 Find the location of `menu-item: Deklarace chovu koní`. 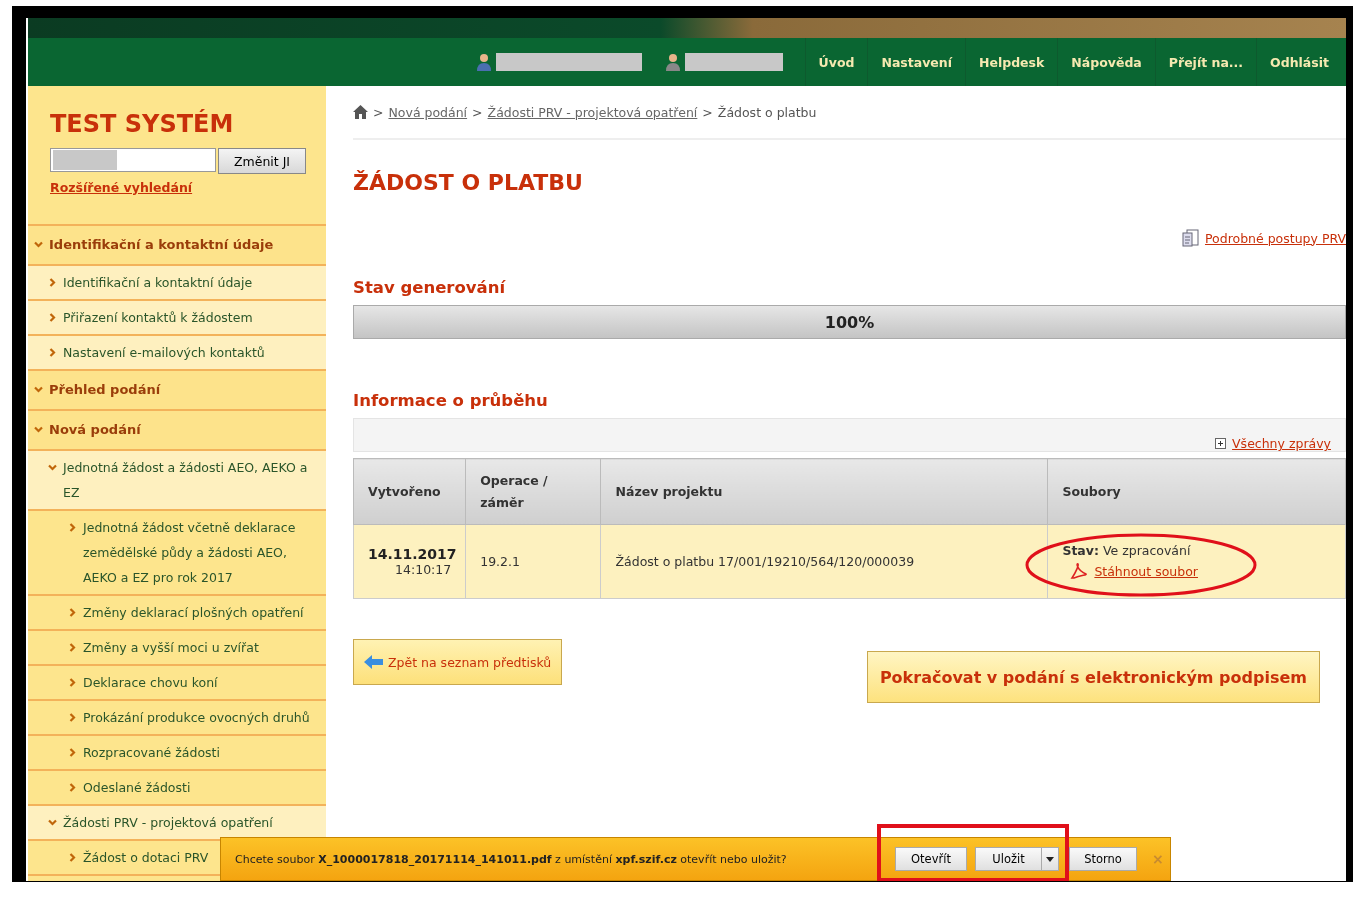

menu-item: Deklarace chovu koní is located at coordinates (150, 682).